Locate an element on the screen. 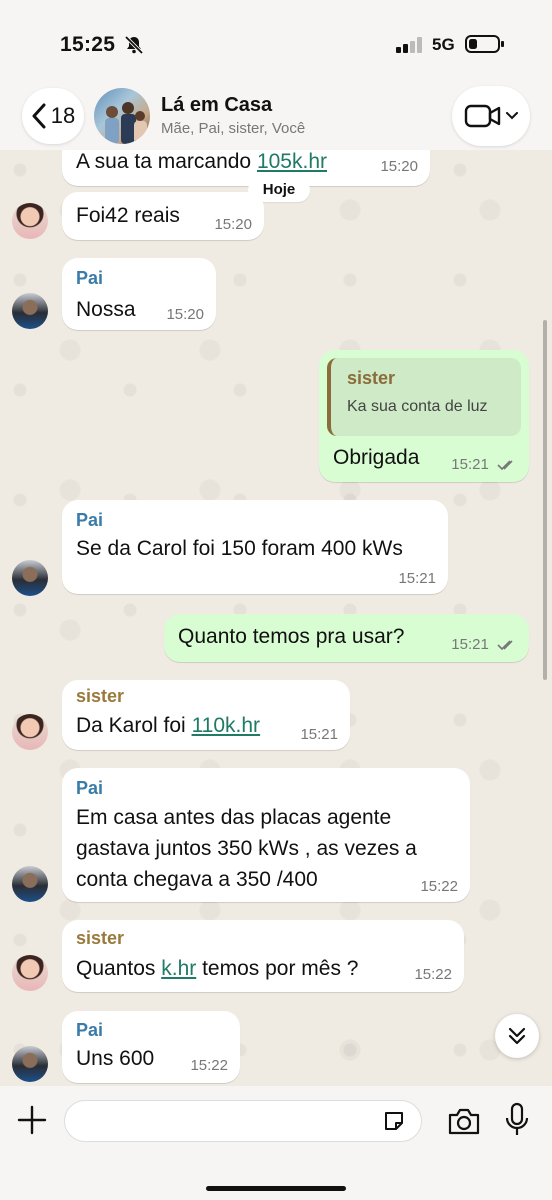 The image size is (552, 1200). network-type: 5G is located at coordinates (443, 44).